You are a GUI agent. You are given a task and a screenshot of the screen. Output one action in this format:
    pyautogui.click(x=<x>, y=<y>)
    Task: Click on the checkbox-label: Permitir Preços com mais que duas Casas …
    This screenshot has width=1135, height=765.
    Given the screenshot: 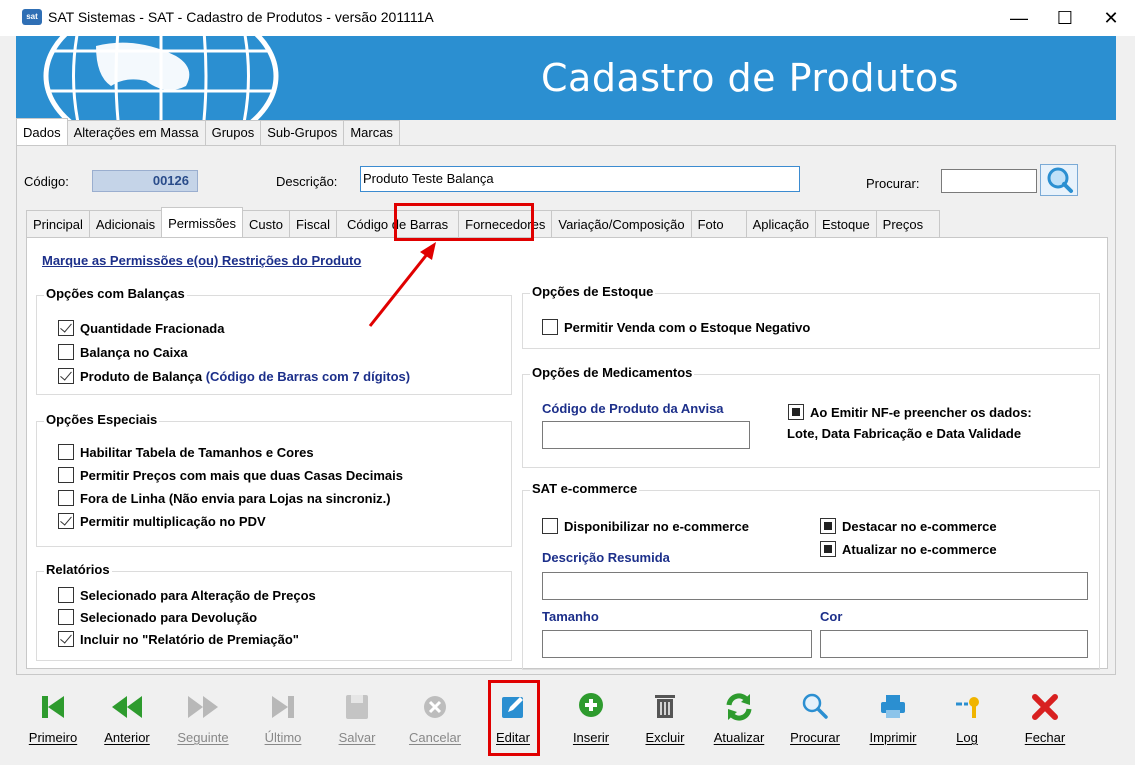 What is the action you would take?
    pyautogui.click(x=241, y=475)
    